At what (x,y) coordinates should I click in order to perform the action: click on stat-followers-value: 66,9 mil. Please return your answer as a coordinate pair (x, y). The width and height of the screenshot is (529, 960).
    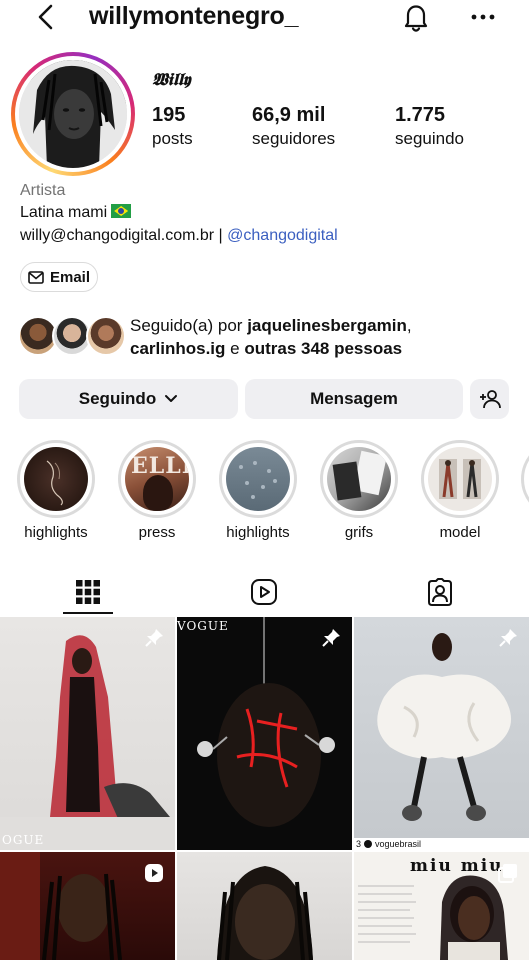
    Looking at the image, I should click on (289, 115).